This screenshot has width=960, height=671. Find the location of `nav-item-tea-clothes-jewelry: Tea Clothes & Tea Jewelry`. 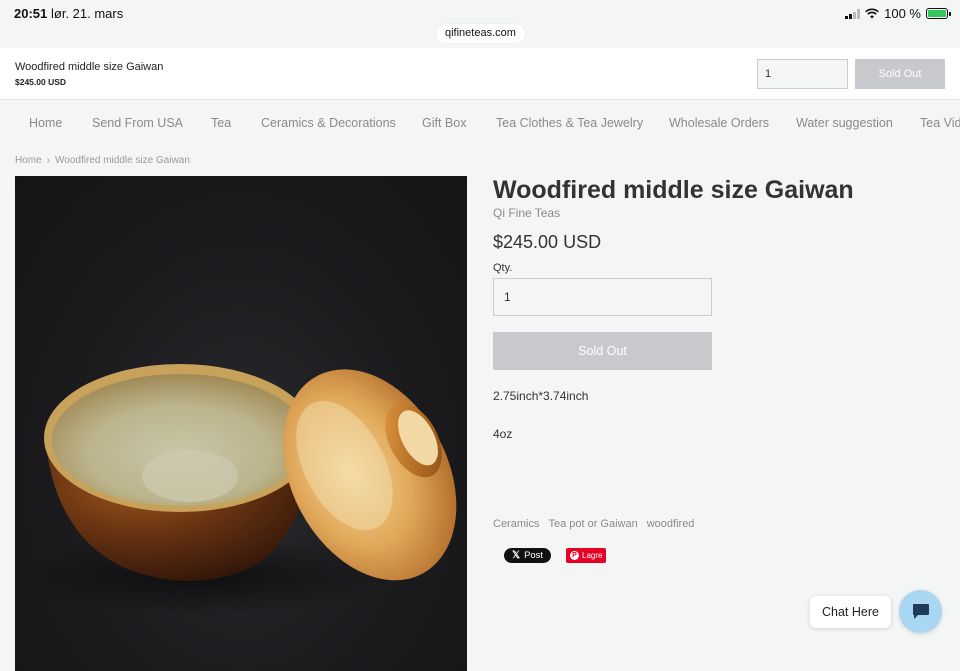

nav-item-tea-clothes-jewelry: Tea Clothes & Tea Jewelry is located at coordinates (569, 123).